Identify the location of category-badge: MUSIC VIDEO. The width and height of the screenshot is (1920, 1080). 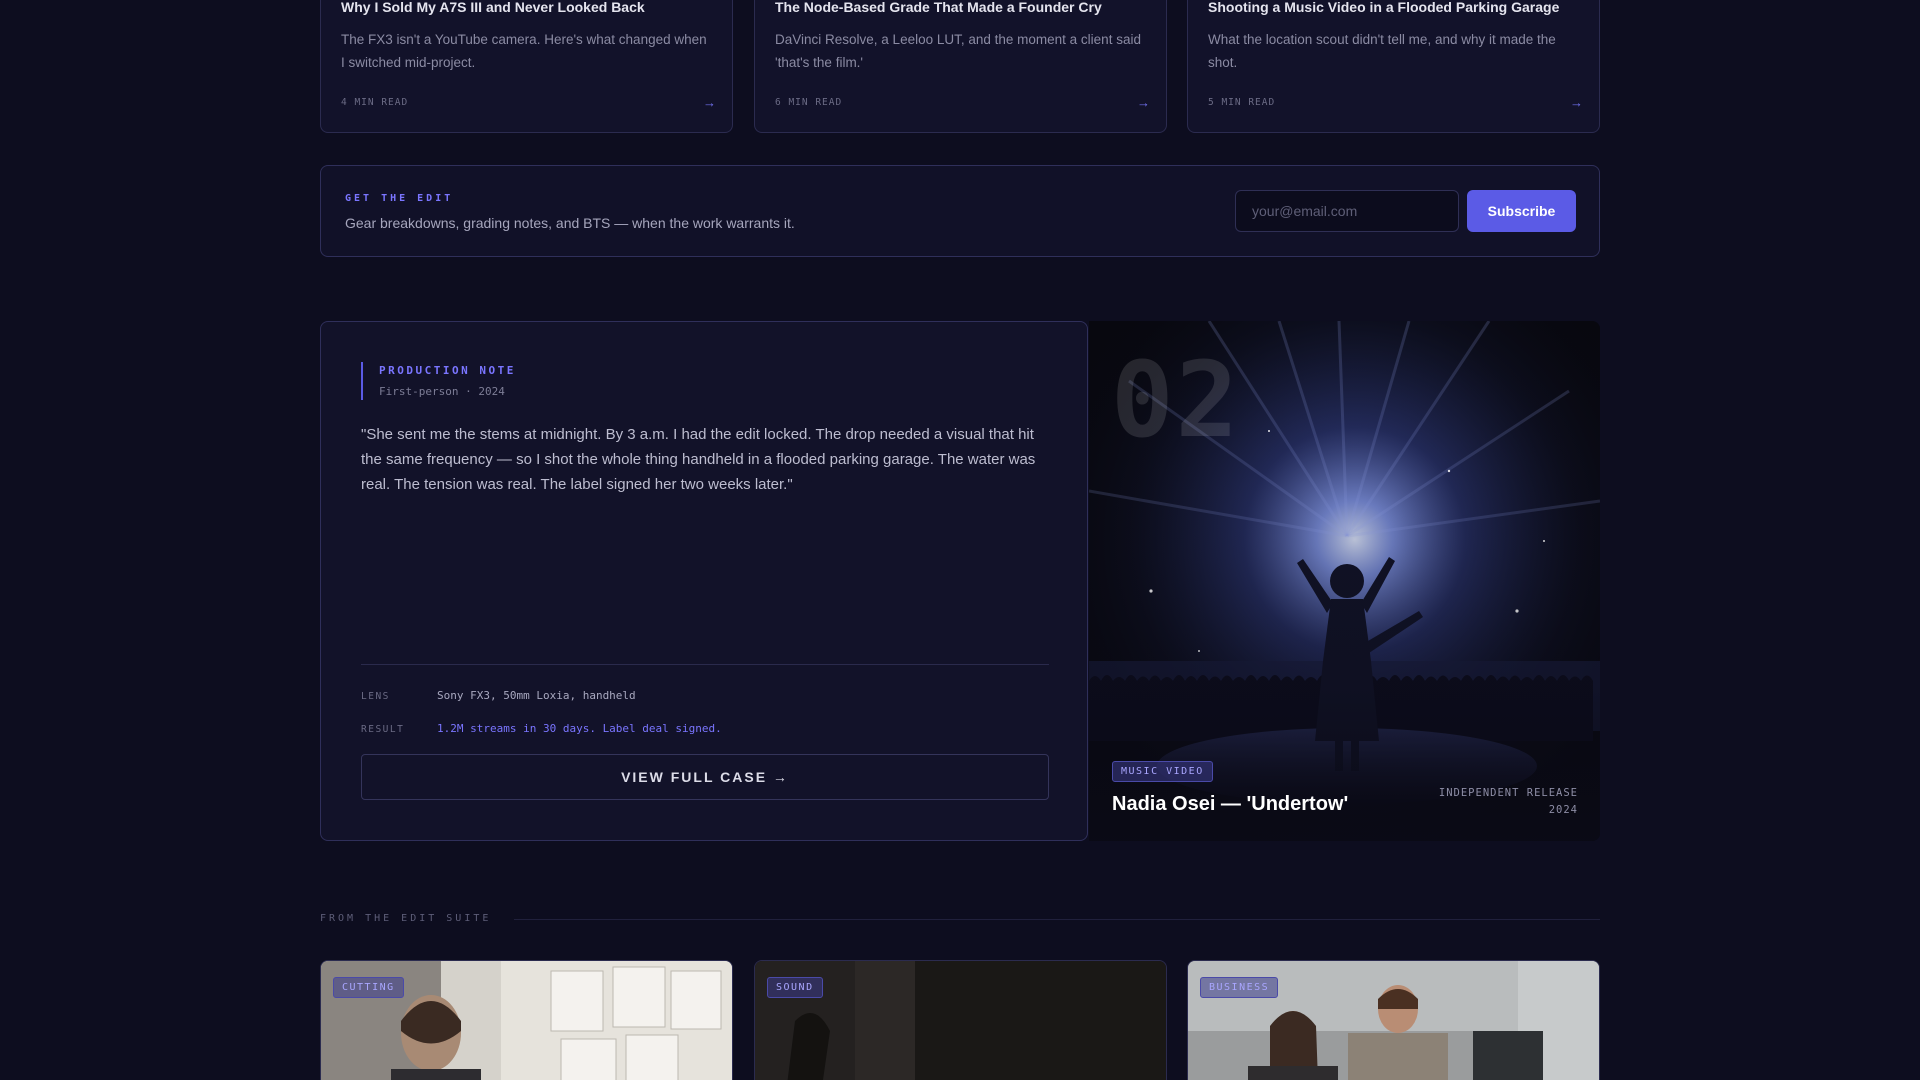
(1162, 771).